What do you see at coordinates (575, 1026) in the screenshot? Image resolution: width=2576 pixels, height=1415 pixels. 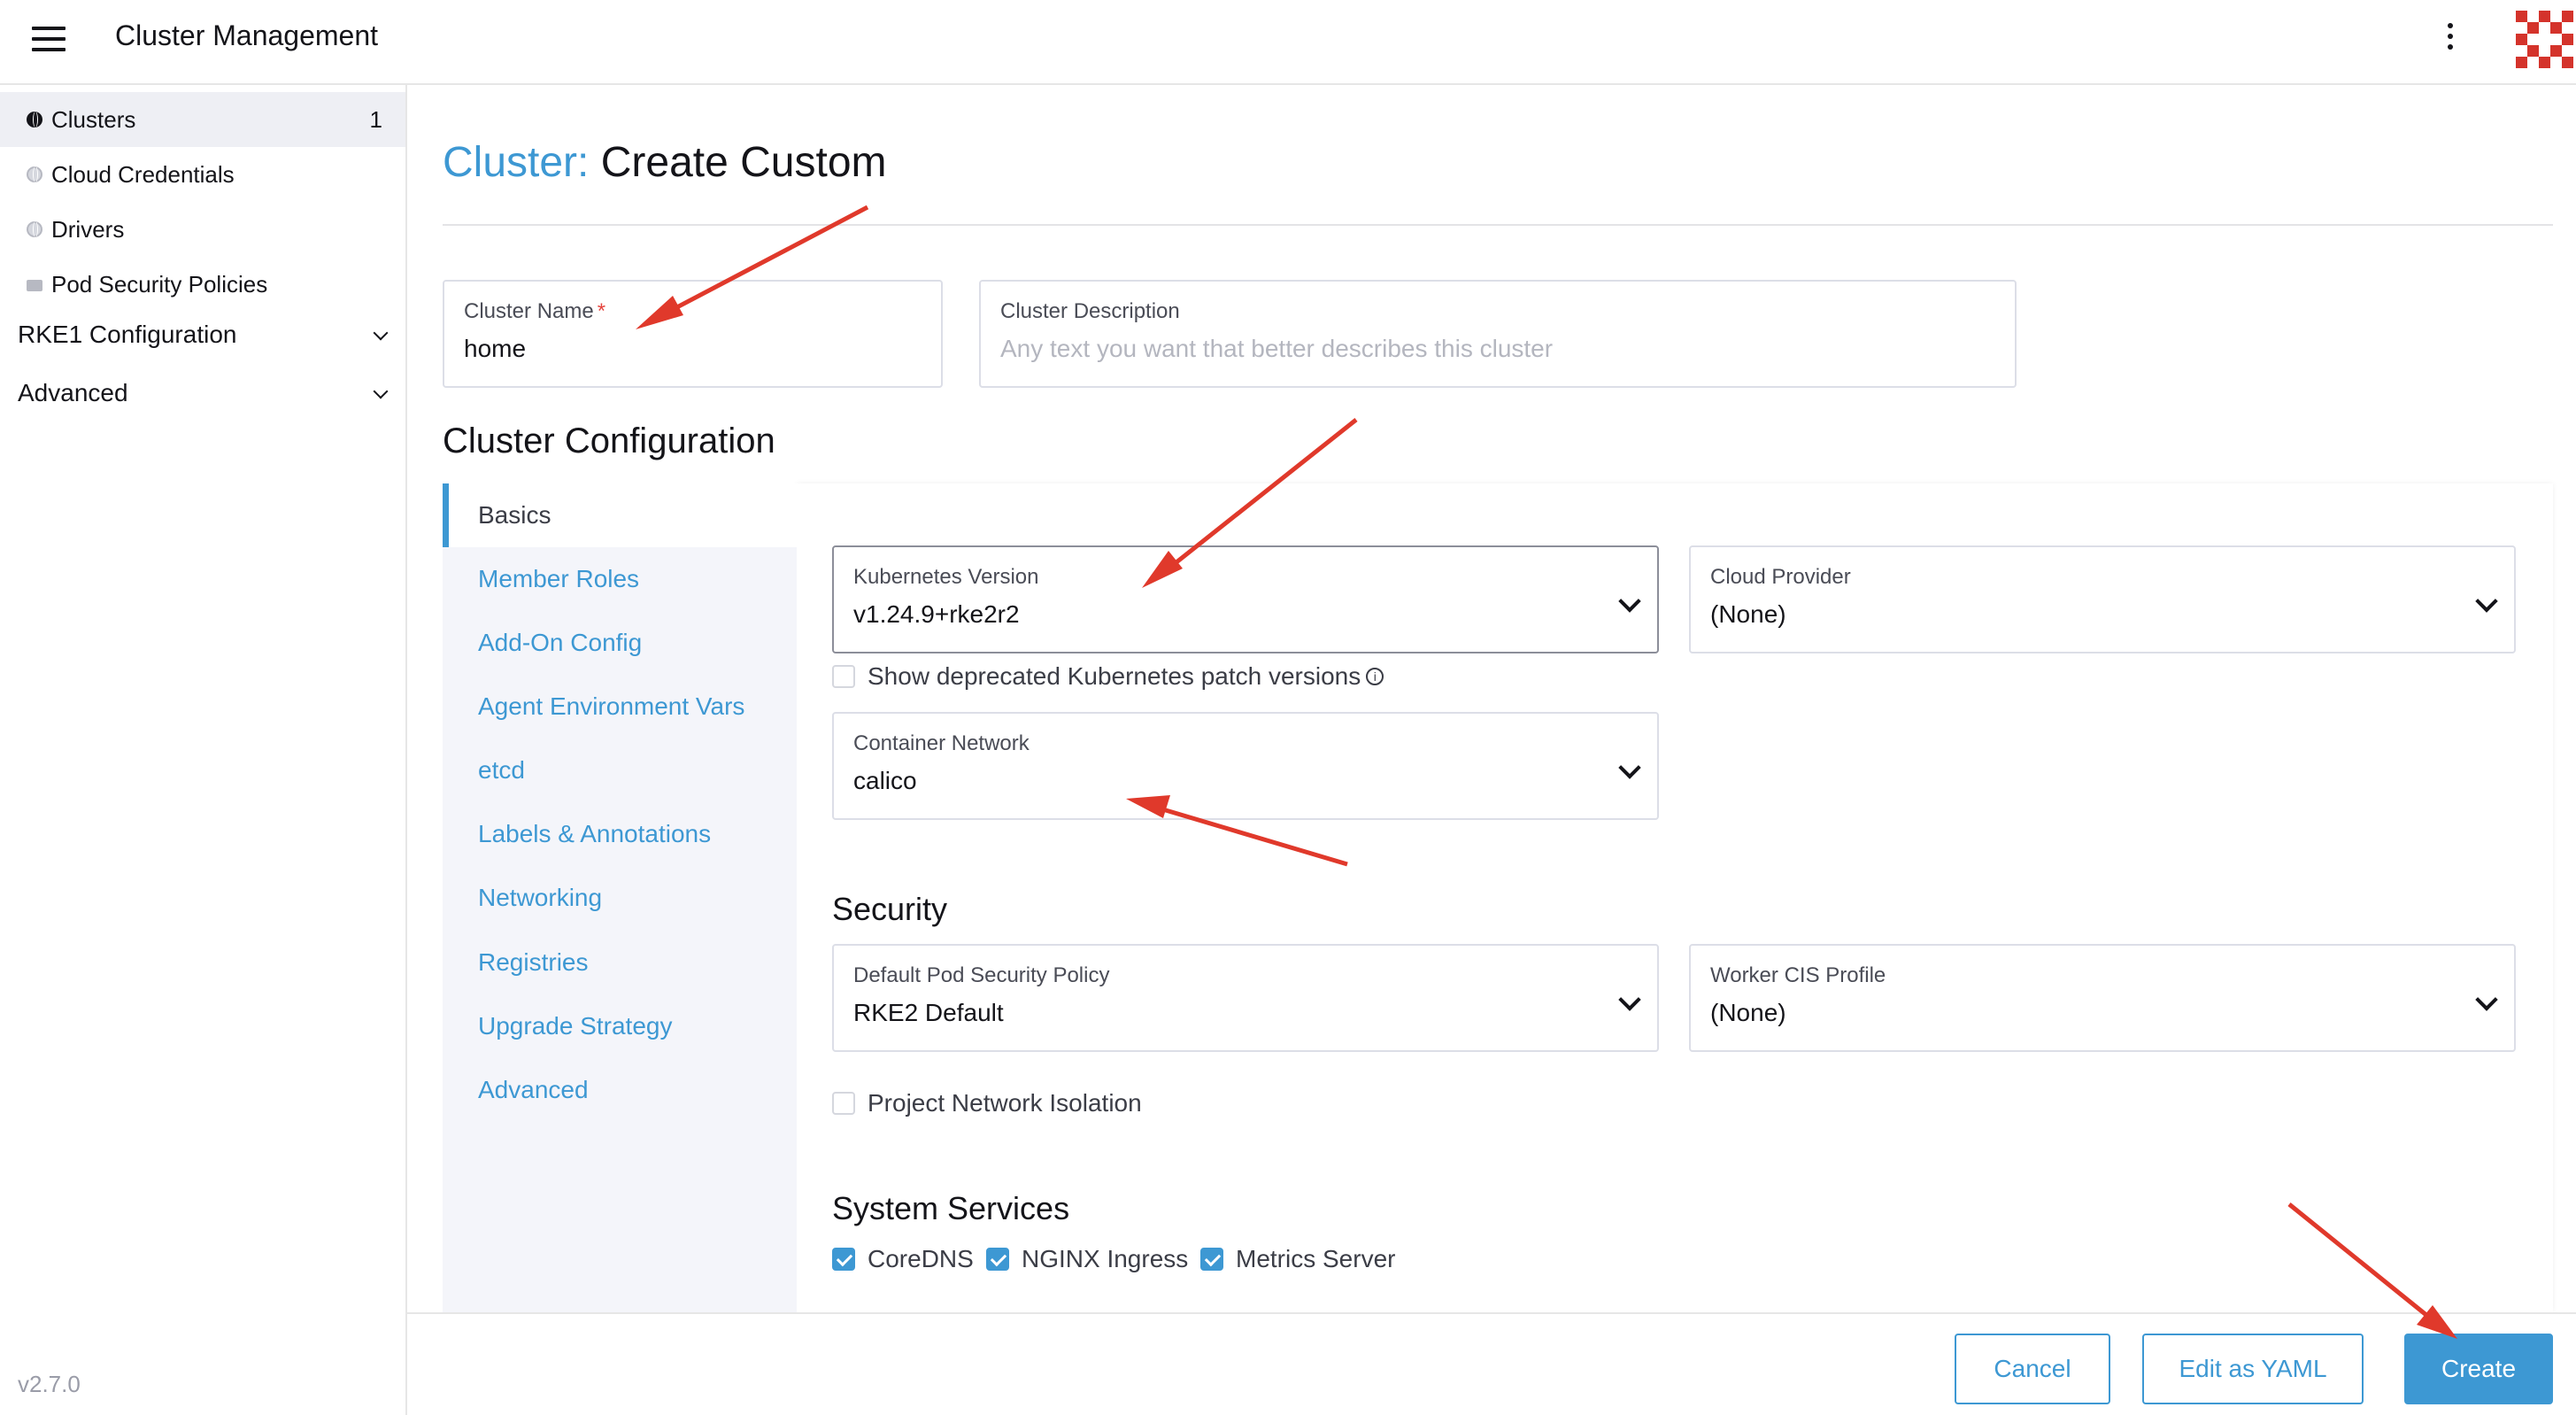 I see `config-tab-upgrade-strategy: Upgrade Strategy` at bounding box center [575, 1026].